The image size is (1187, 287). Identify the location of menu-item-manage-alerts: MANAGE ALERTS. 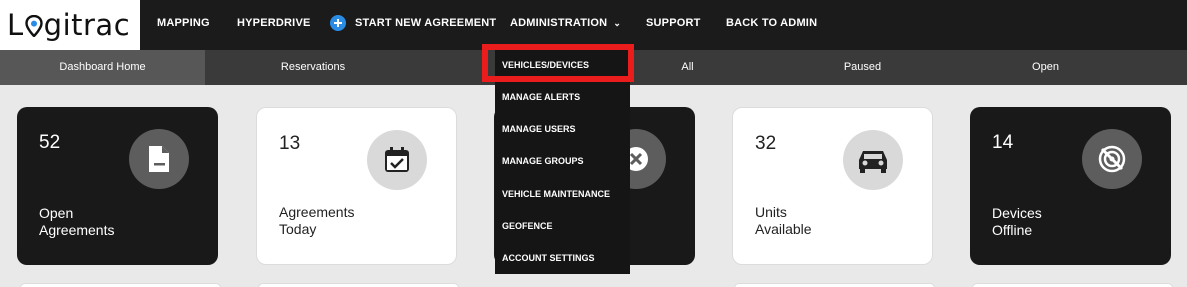
(541, 97).